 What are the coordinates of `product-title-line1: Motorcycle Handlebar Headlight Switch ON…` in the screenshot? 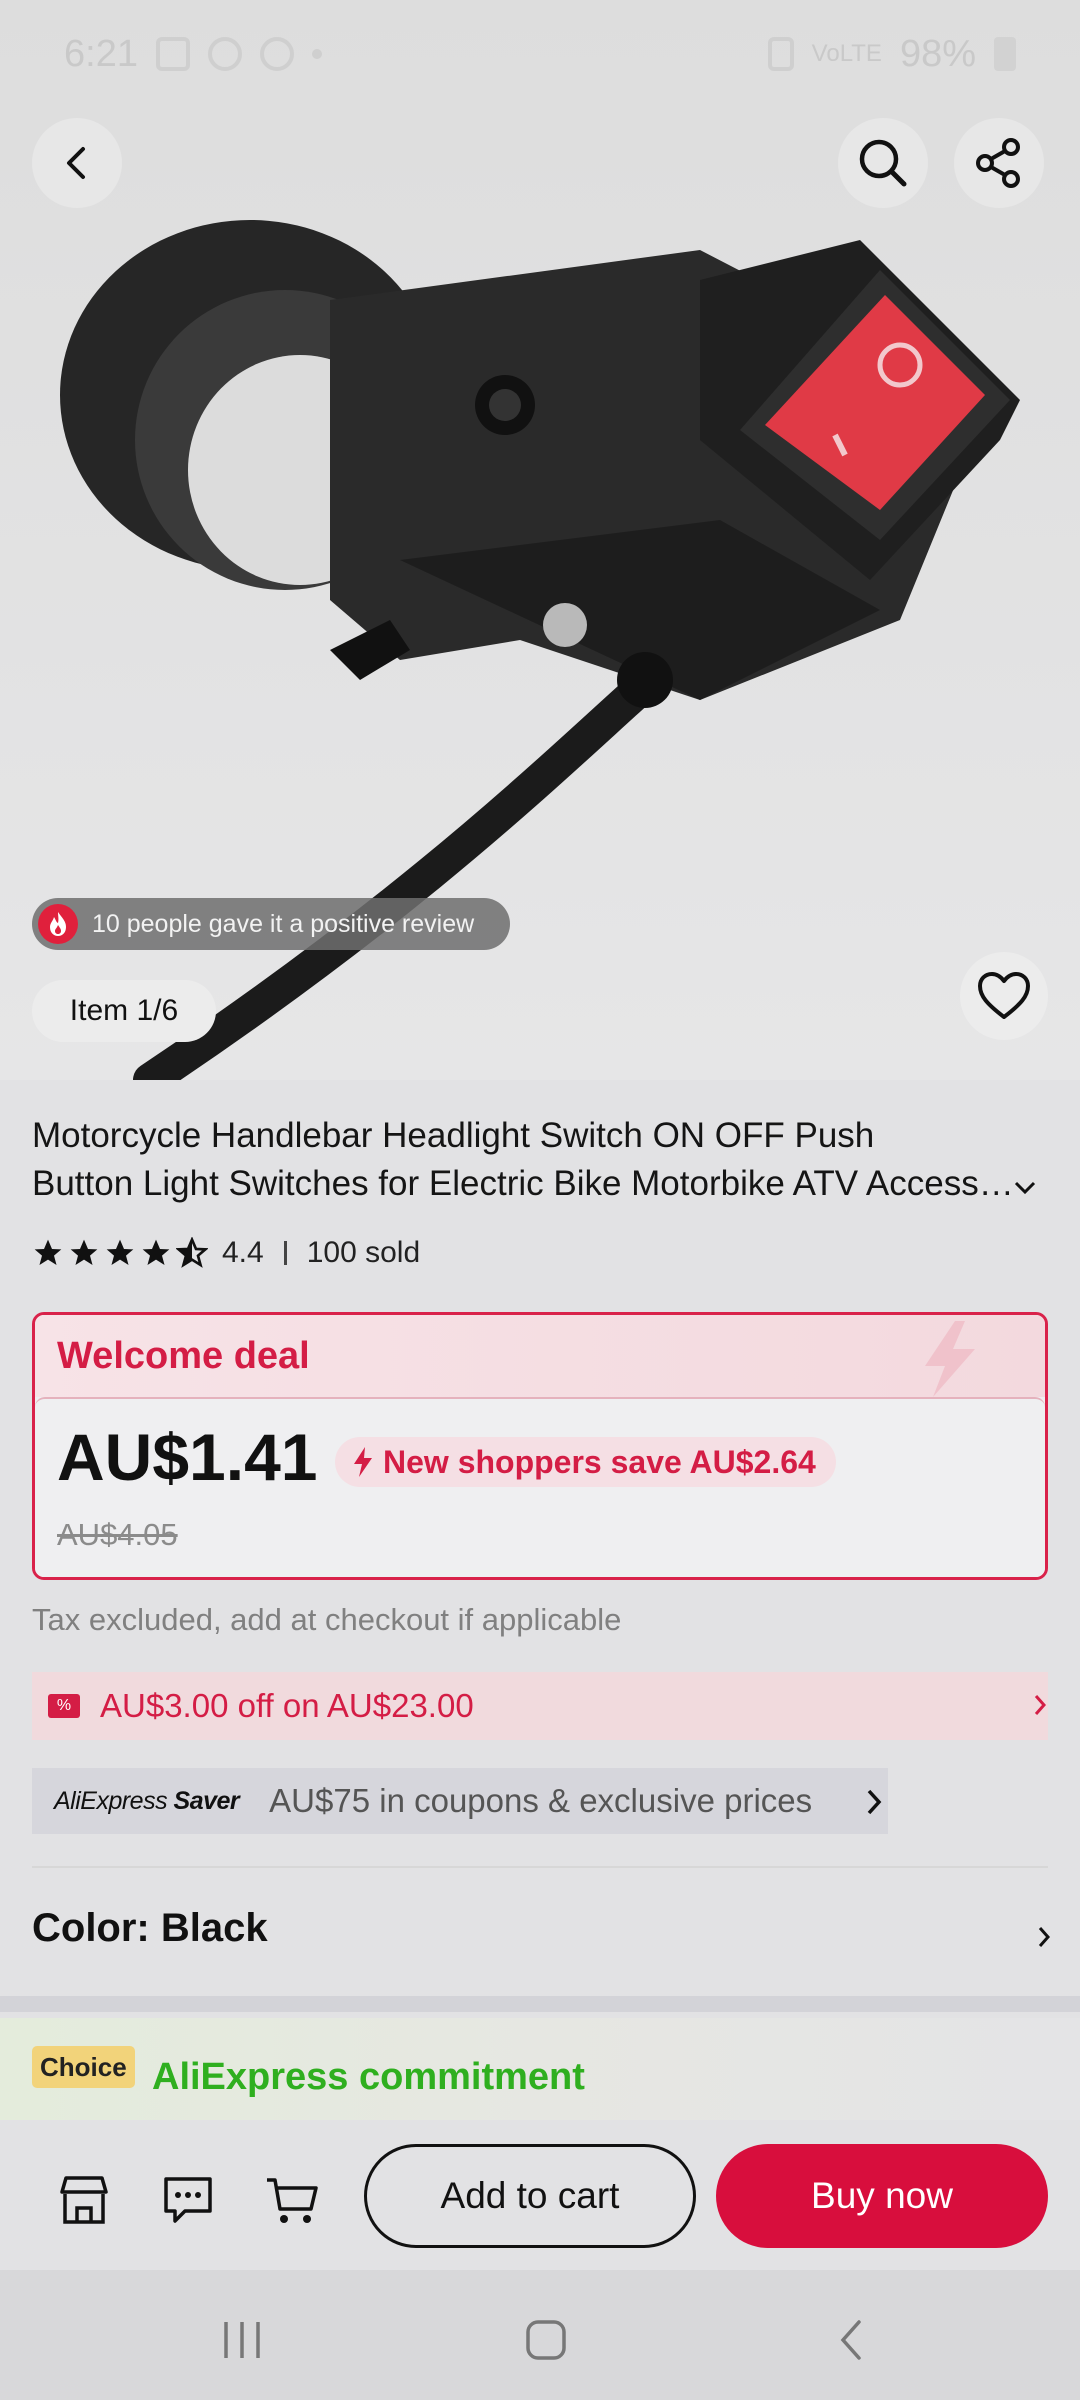 It's located at (453, 1135).